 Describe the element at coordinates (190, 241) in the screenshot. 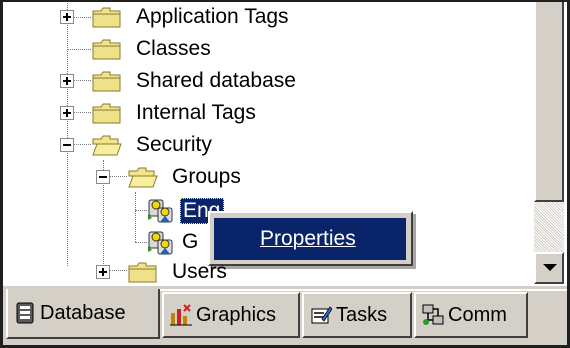

I see `tree-item-label: G` at that location.